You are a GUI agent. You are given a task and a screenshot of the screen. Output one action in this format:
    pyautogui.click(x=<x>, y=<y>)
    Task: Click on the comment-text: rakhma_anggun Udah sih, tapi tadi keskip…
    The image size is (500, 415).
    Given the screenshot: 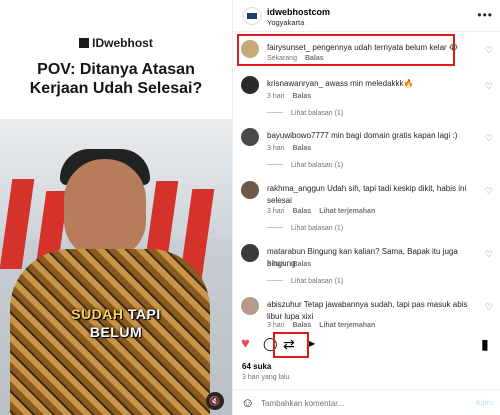 What is the action you would take?
    pyautogui.click(x=372, y=195)
    